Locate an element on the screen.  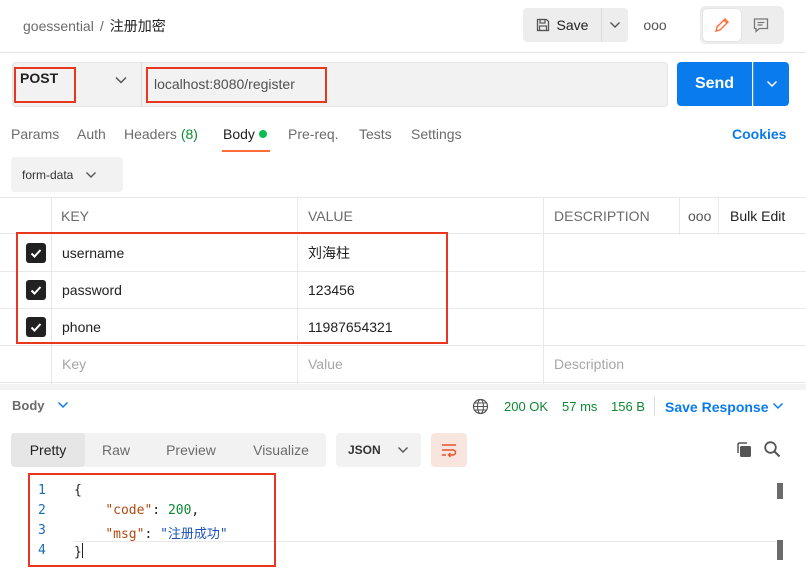
response-highlight is located at coordinates (152, 520).